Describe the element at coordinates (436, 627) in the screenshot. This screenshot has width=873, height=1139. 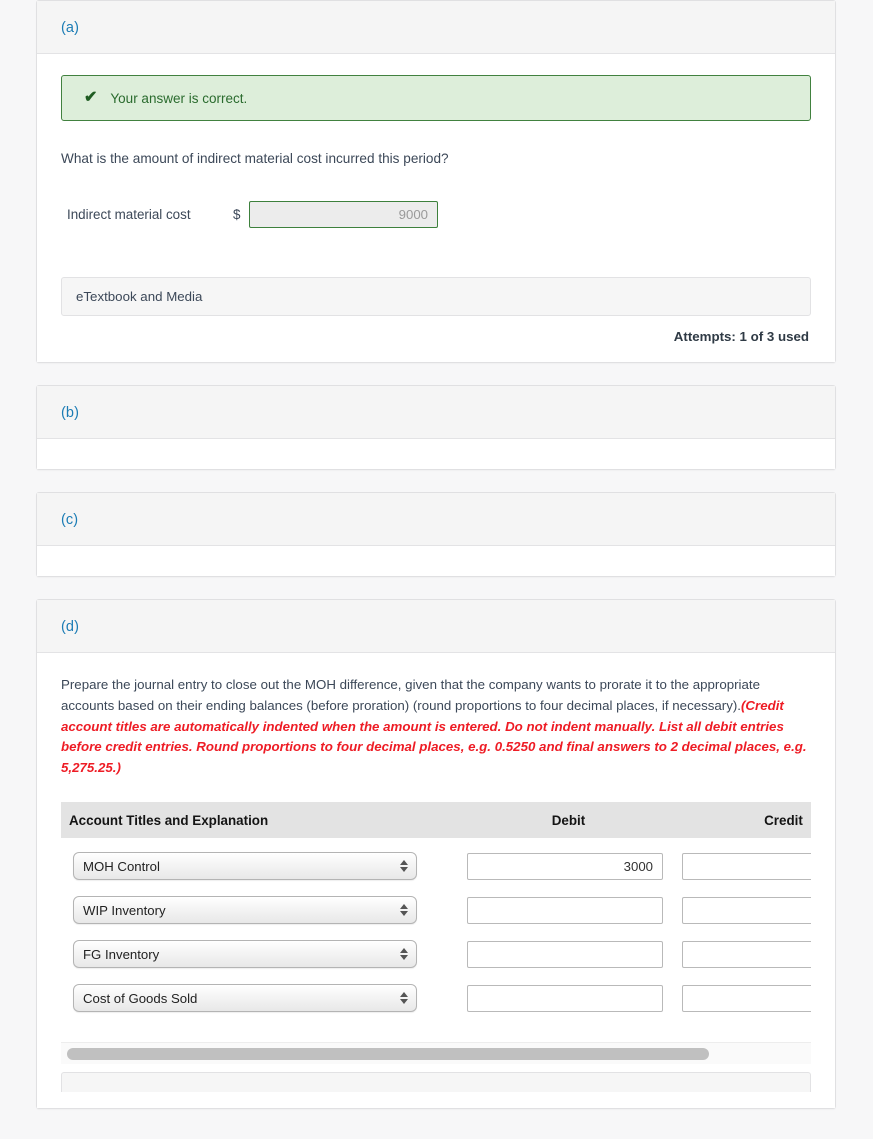
I see `part-d-header: (d)` at that location.